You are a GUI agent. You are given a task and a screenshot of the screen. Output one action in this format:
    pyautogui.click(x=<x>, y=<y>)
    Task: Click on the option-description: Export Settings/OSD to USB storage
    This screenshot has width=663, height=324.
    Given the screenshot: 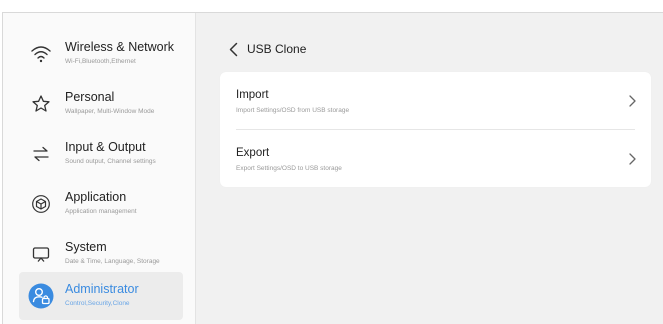 What is the action you would take?
    pyautogui.click(x=289, y=168)
    